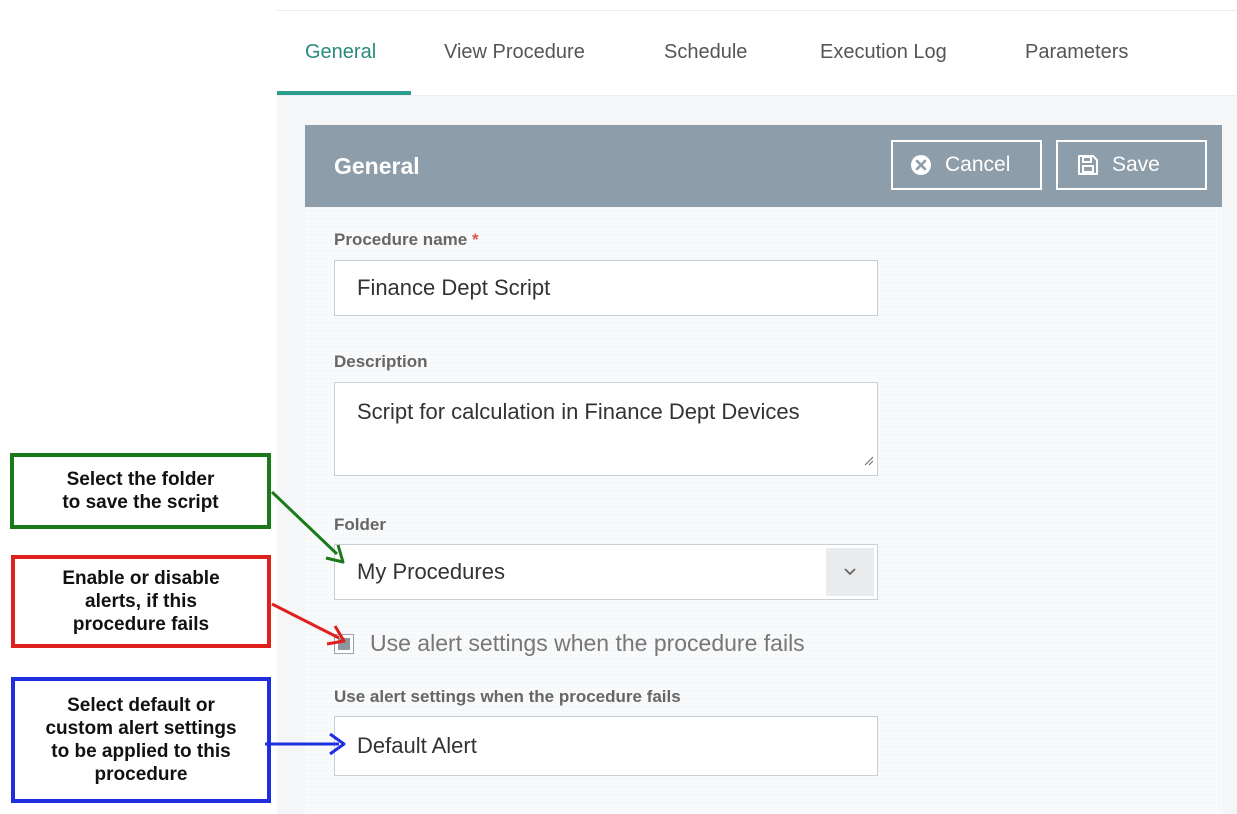  I want to click on cancel-button: Cancel, so click(966, 165).